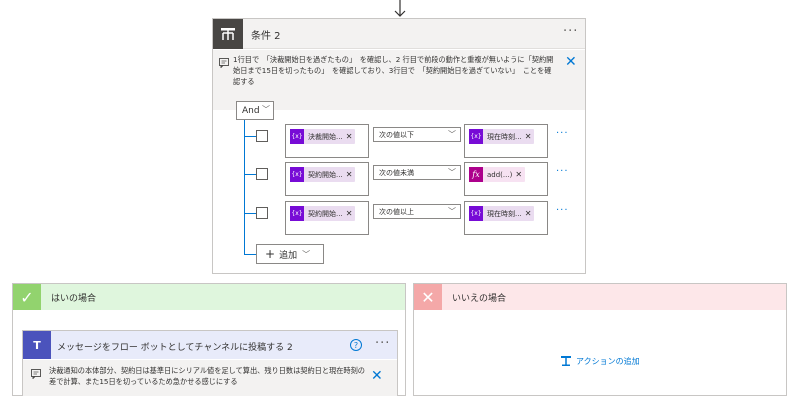  Describe the element at coordinates (244, 187) in the screenshot. I see `tree-line` at that location.